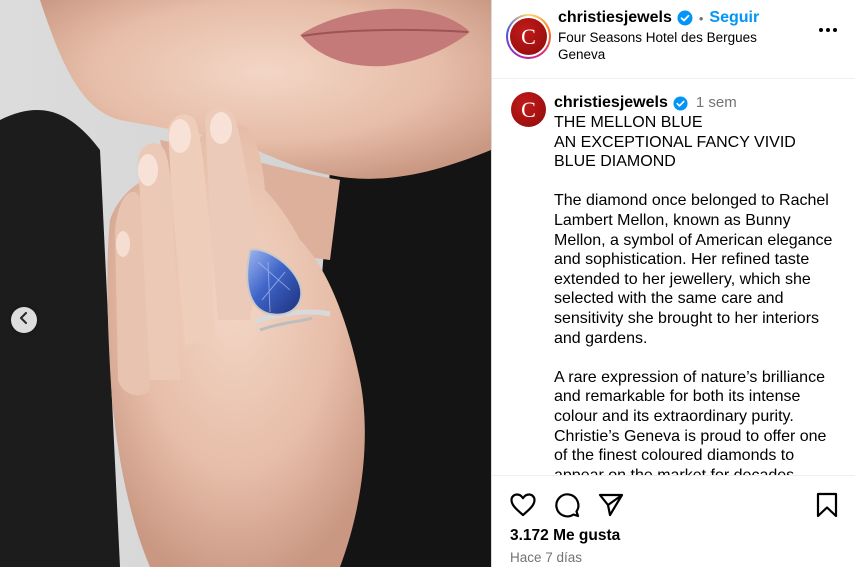 The height and width of the screenshot is (567, 855). Describe the element at coordinates (523, 507) in the screenshot. I see `heart-icon` at that location.